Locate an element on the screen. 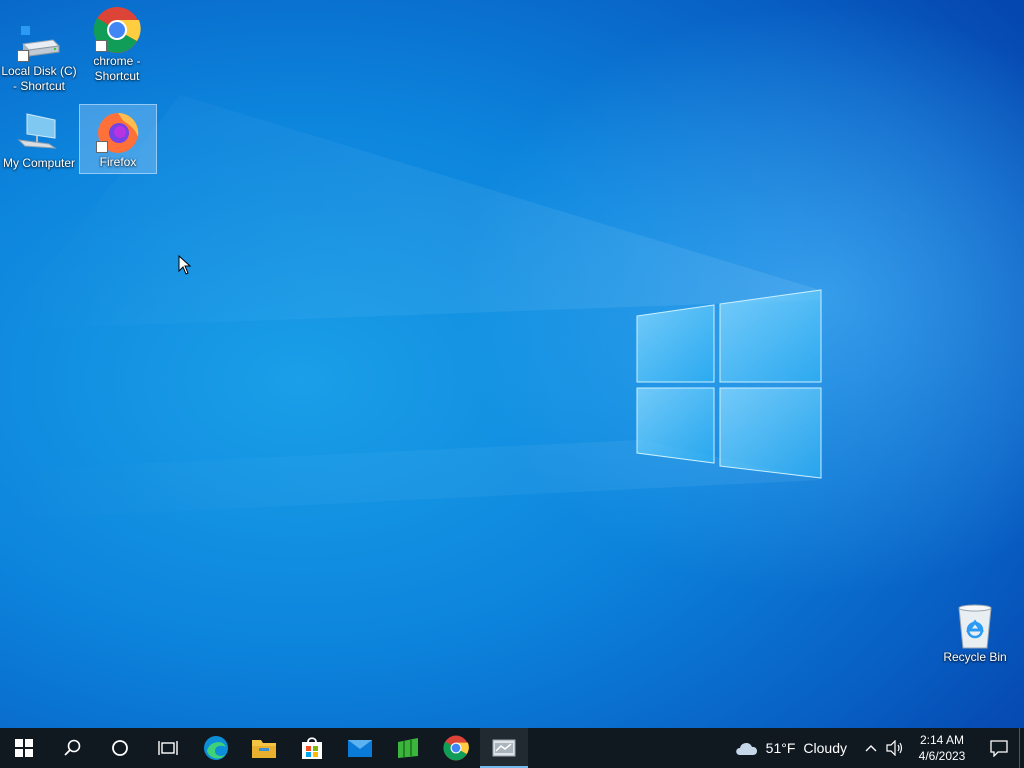  task-view-icon is located at coordinates (168, 748).